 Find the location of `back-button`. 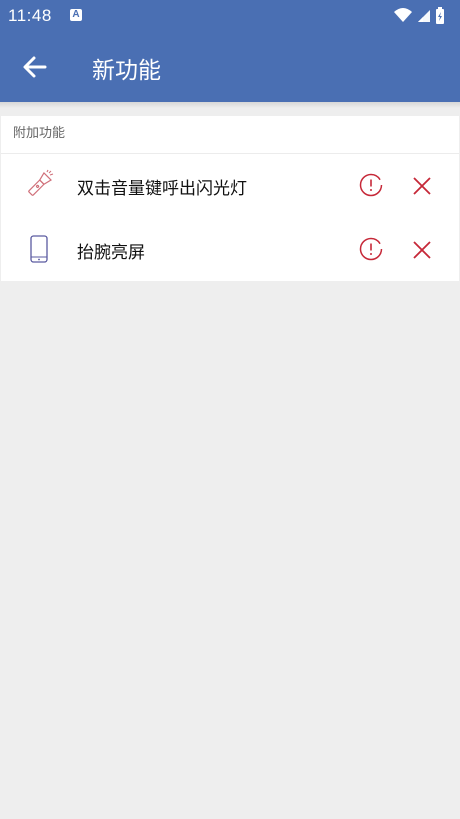

back-button is located at coordinates (36, 67).